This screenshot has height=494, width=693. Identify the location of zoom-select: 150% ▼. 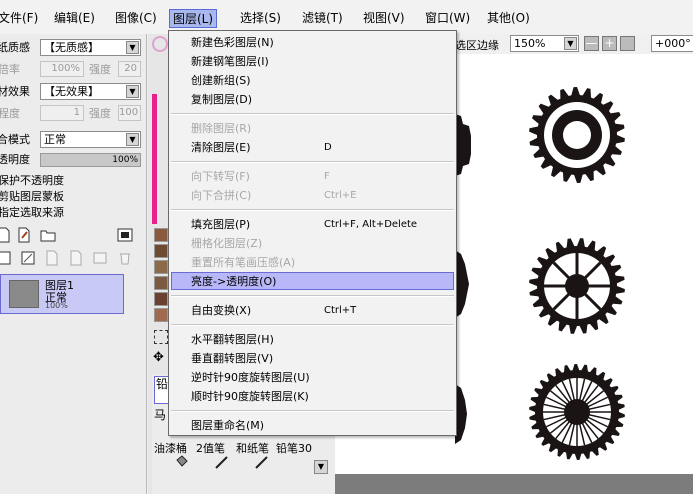
(544, 43).